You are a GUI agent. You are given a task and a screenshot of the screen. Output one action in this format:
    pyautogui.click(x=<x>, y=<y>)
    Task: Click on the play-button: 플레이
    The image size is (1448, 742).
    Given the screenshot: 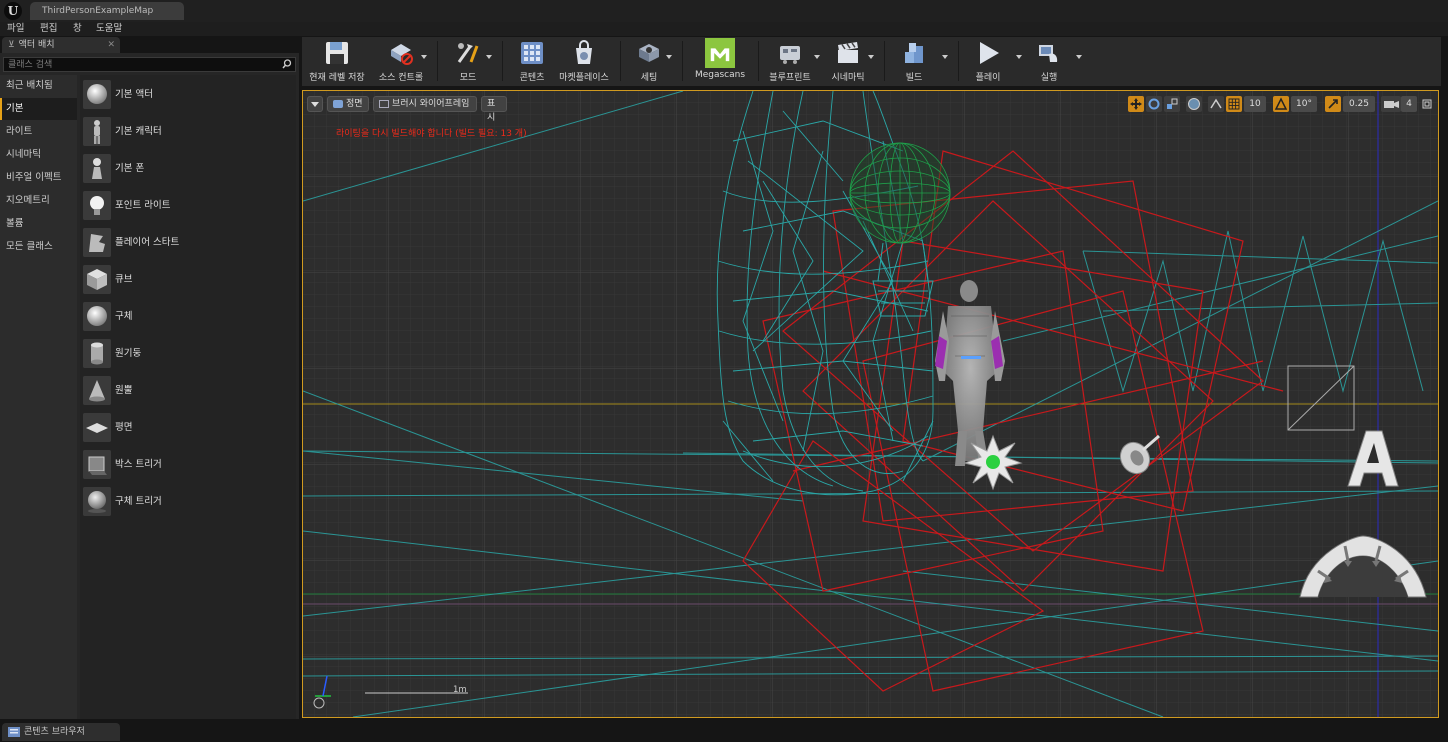 What is the action you would take?
    pyautogui.click(x=988, y=61)
    